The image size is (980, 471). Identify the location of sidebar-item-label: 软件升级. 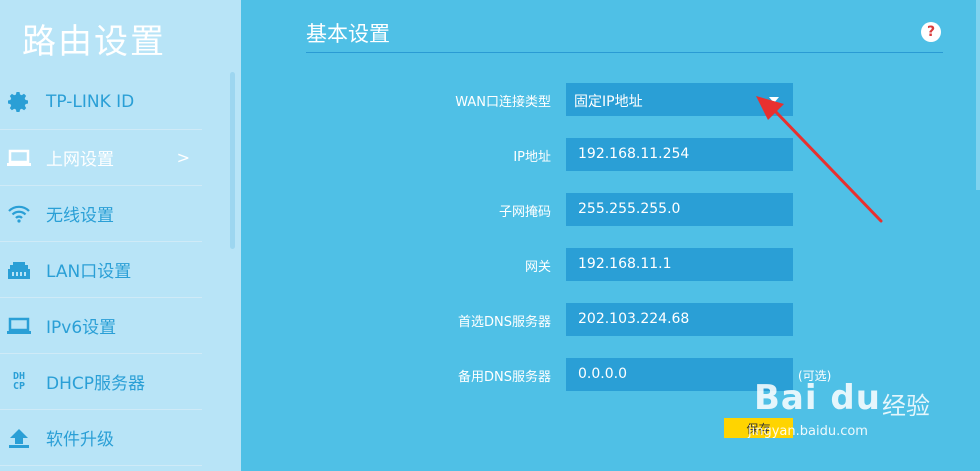
(80, 440).